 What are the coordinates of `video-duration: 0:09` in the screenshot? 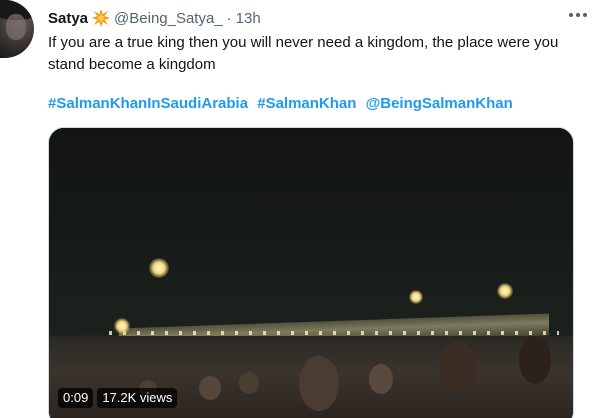 It's located at (76, 398).